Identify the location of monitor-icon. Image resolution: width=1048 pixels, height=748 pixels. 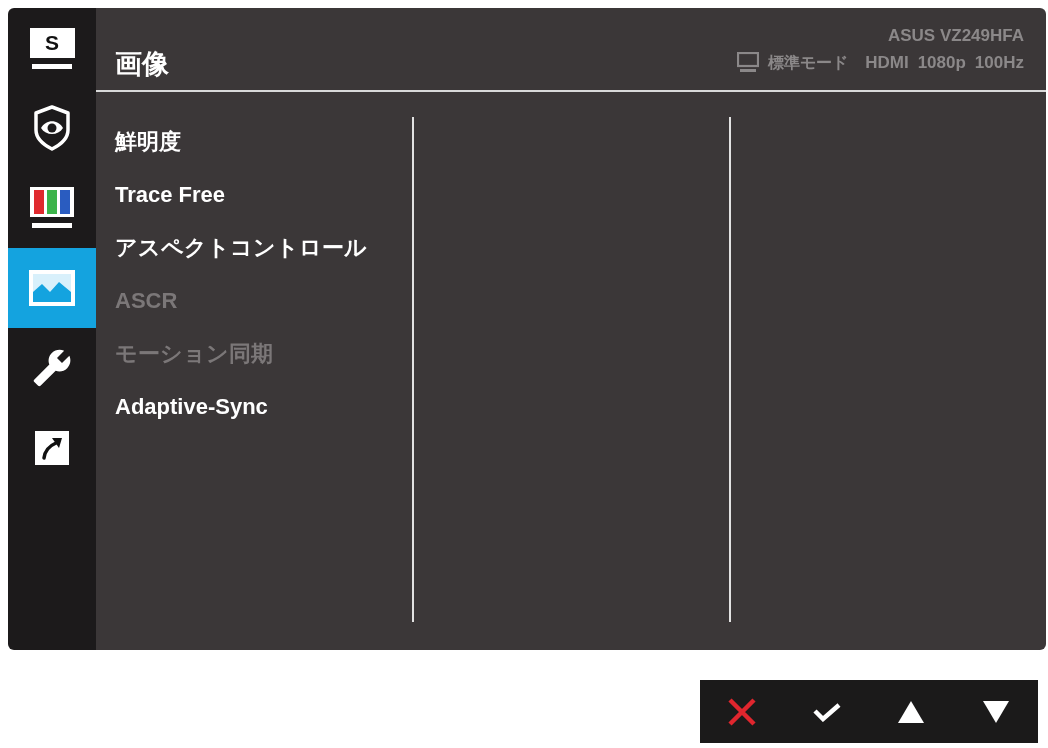
(748, 62).